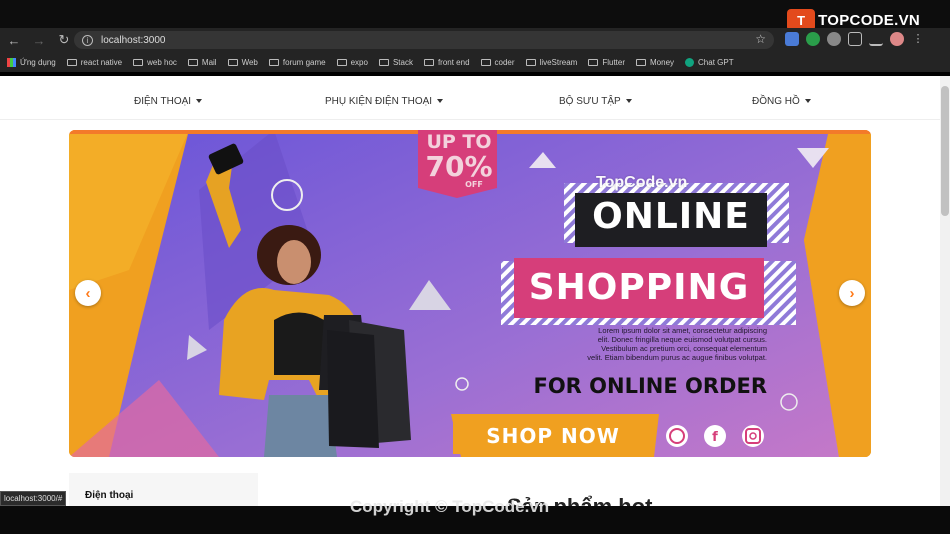 This screenshot has height=534, width=950. I want to click on nav-item-phones: ĐIỆN THOẠI, so click(168, 101).